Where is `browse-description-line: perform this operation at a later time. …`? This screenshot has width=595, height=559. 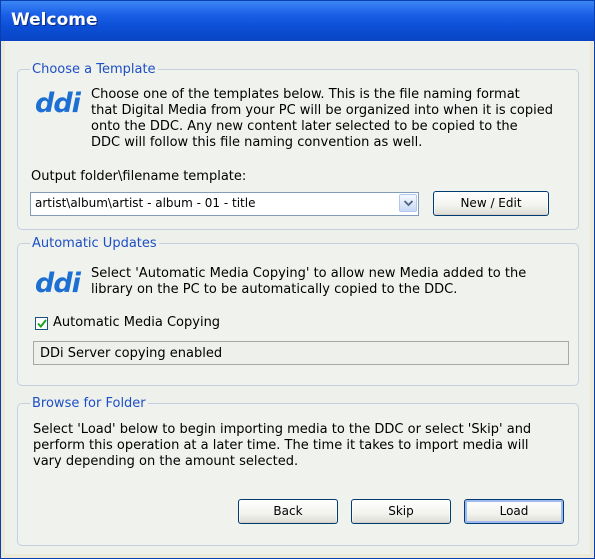 browse-description-line: perform this operation at a later time. … is located at coordinates (281, 445).